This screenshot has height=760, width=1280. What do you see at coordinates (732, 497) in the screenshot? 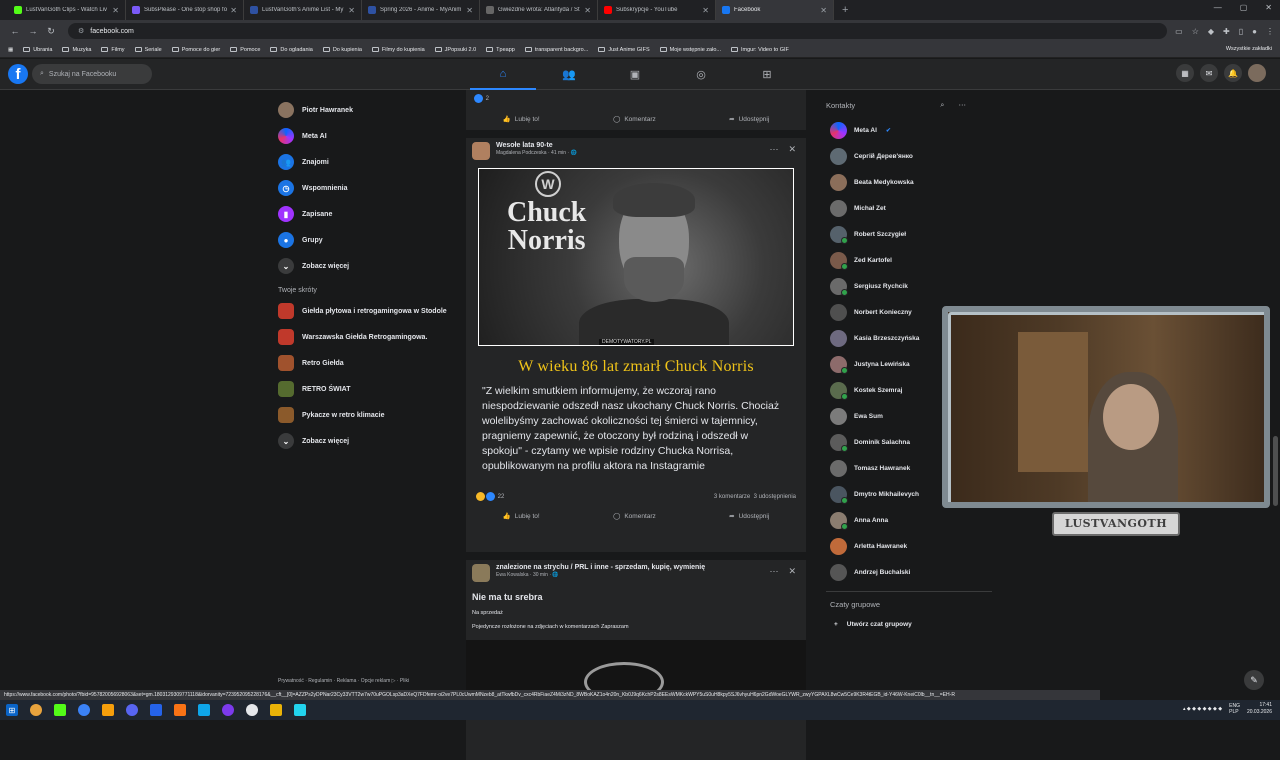
I see `comment-count: 3 komentarze` at bounding box center [732, 497].